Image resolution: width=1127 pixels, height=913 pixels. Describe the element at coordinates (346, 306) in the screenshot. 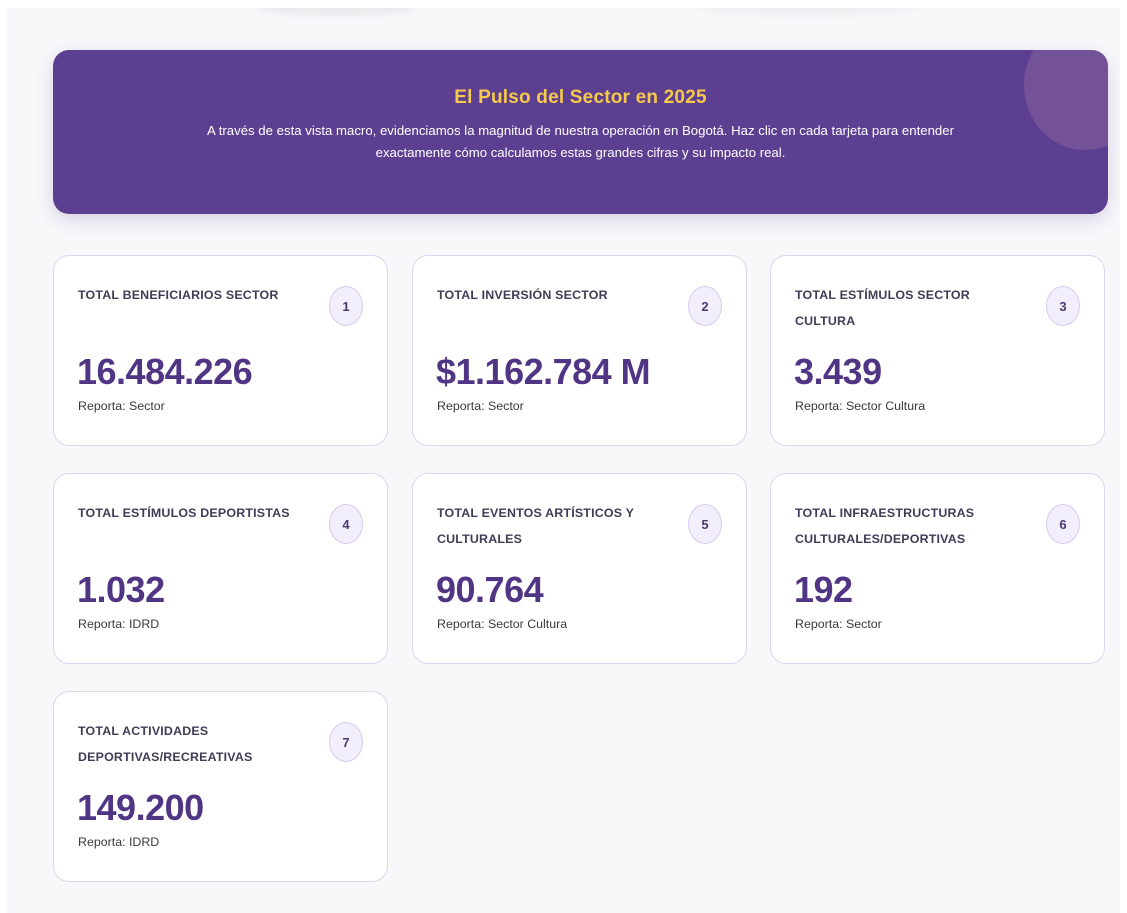

I see `card-number-badge: 1` at that location.